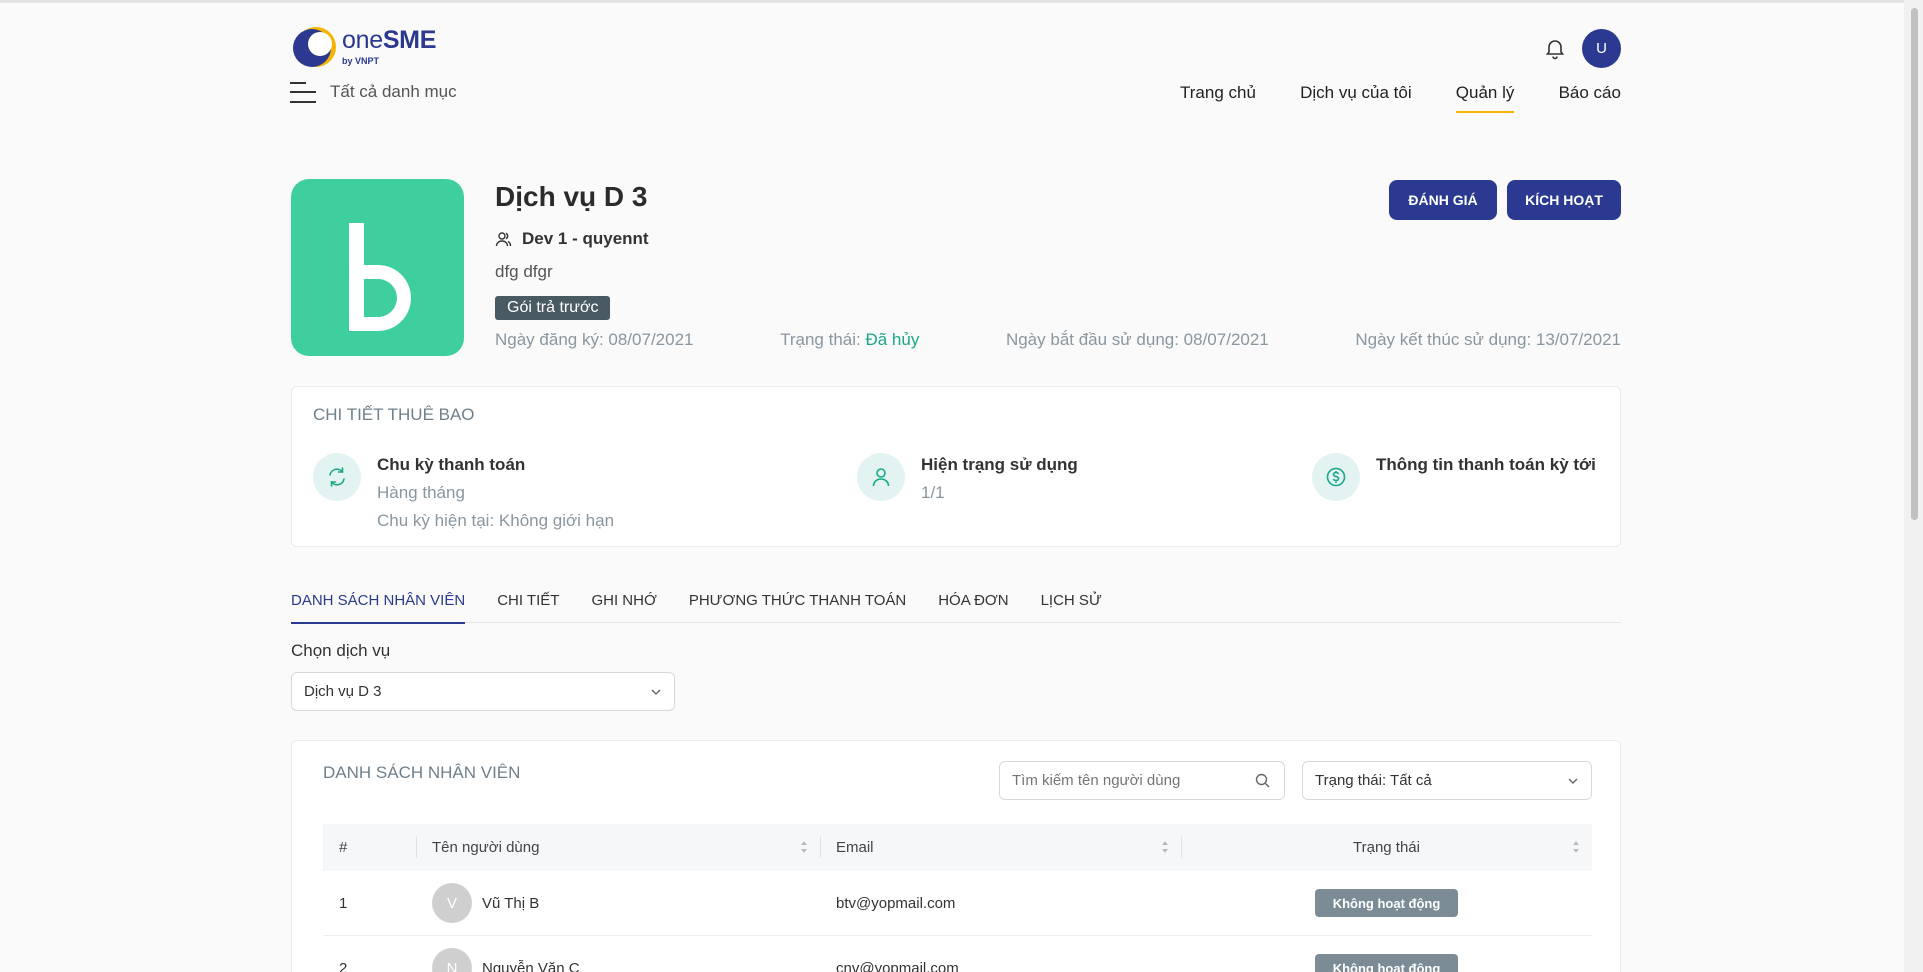  What do you see at coordinates (1454, 477) in the screenshot?
I see `next-payment-info: Thông tin thanh toán kỳ tới` at bounding box center [1454, 477].